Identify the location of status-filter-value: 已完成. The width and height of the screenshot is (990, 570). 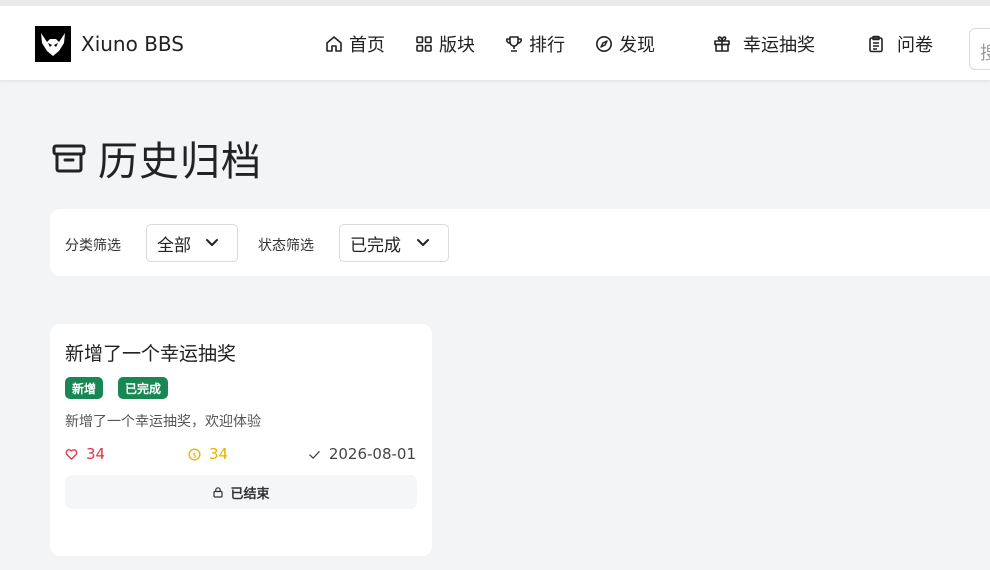
(375, 245).